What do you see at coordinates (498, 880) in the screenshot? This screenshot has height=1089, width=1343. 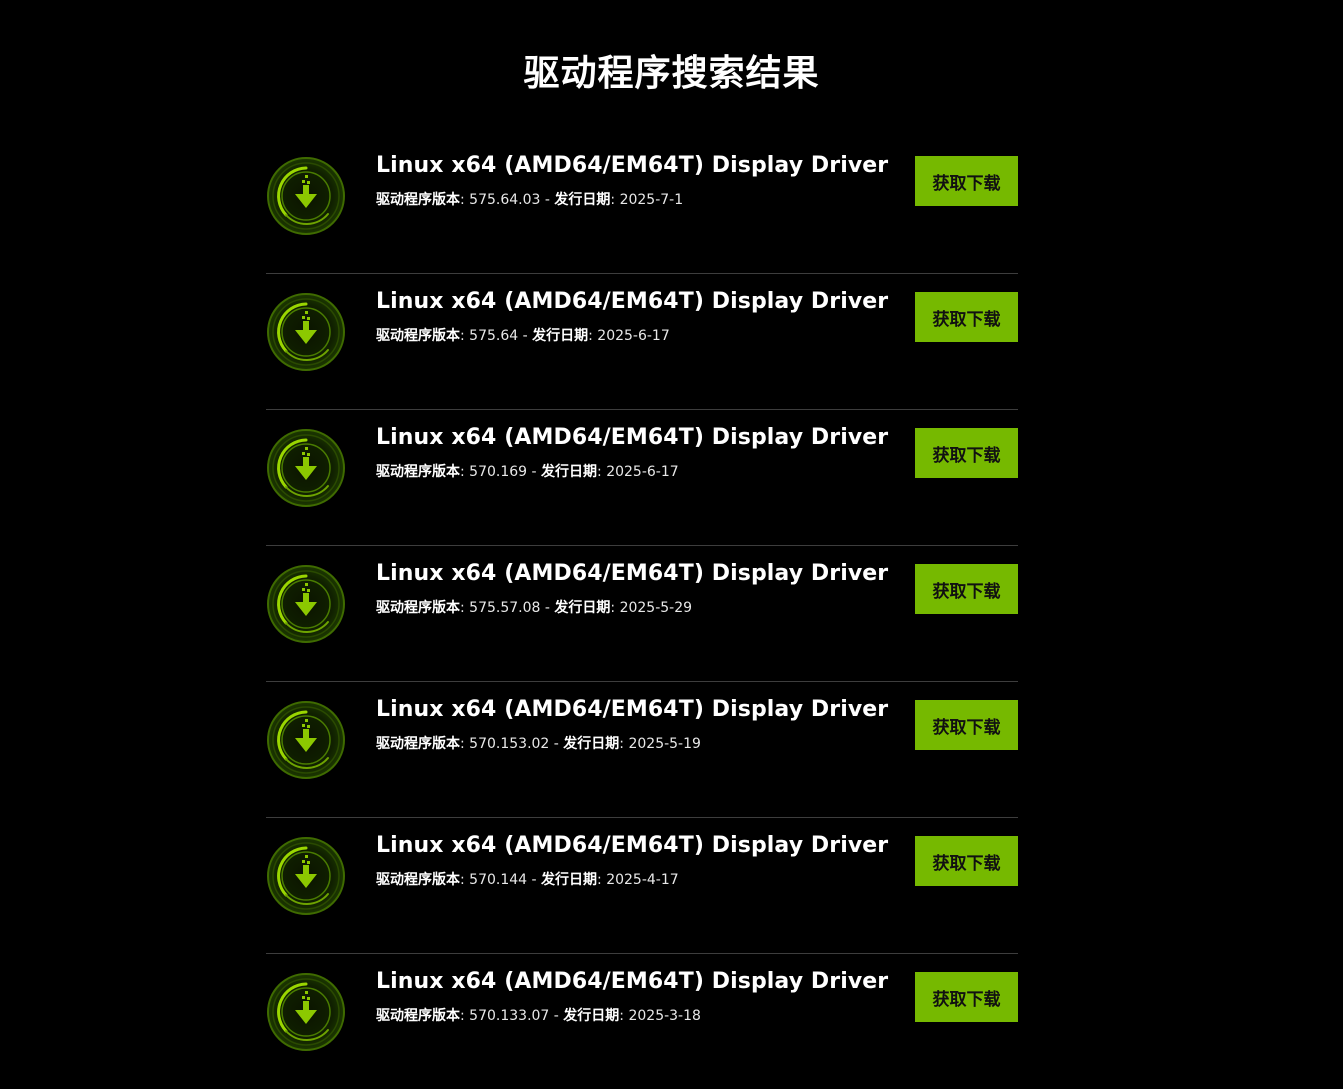 I see `version-value: 570.144` at bounding box center [498, 880].